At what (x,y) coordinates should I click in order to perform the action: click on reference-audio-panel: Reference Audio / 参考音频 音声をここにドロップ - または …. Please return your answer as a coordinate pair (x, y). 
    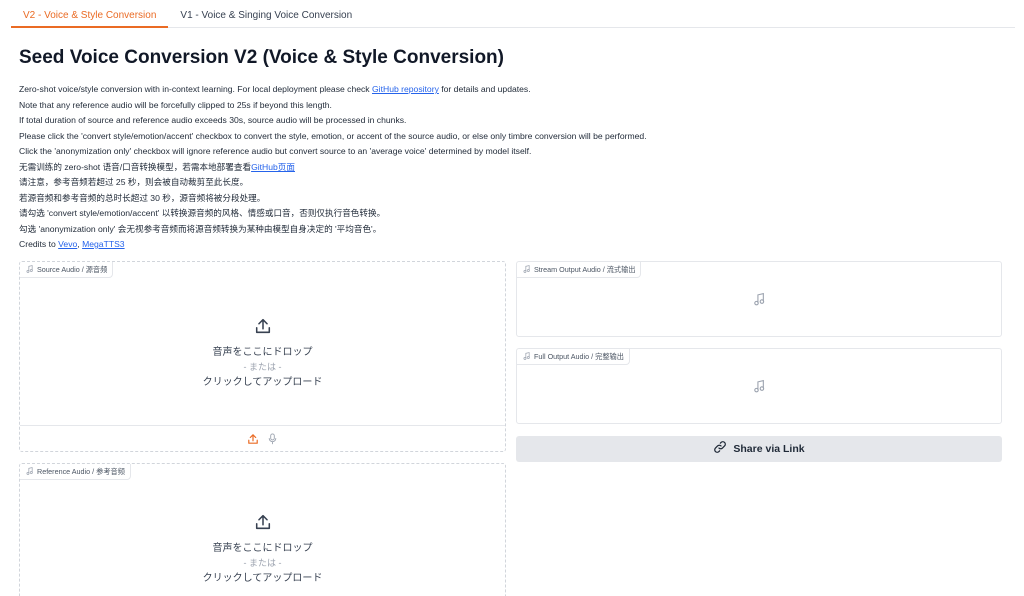
    Looking at the image, I should click on (262, 529).